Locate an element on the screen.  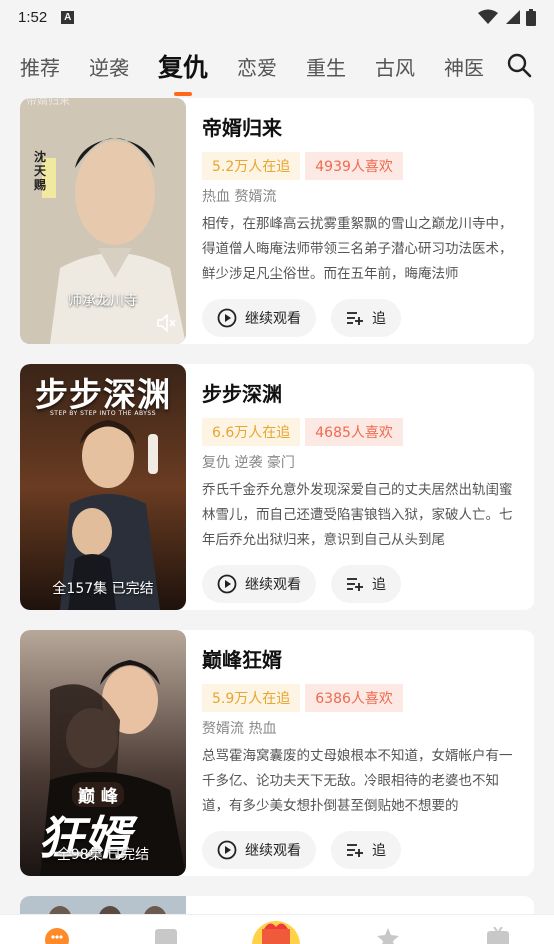
poster-caption: 全157集 已完结 is located at coordinates (103, 589).